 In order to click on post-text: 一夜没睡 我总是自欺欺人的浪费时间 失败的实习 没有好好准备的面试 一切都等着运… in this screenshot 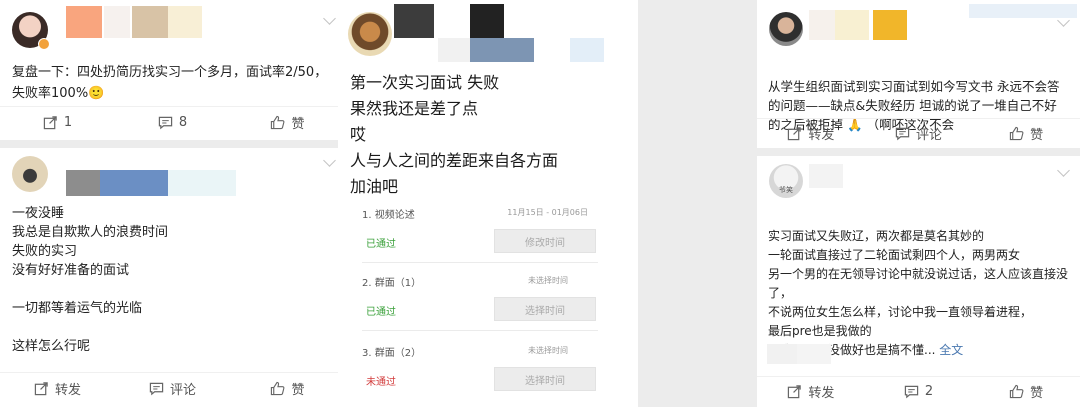, I will do `click(90, 280)`.